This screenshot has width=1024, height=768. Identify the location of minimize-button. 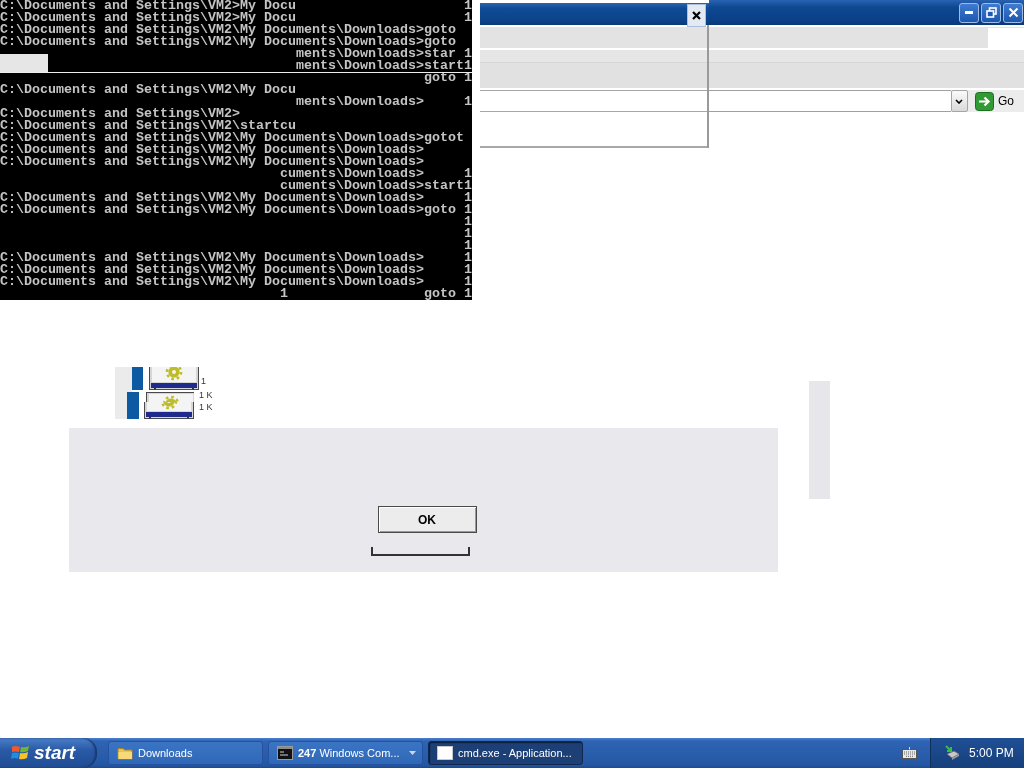
(969, 12).